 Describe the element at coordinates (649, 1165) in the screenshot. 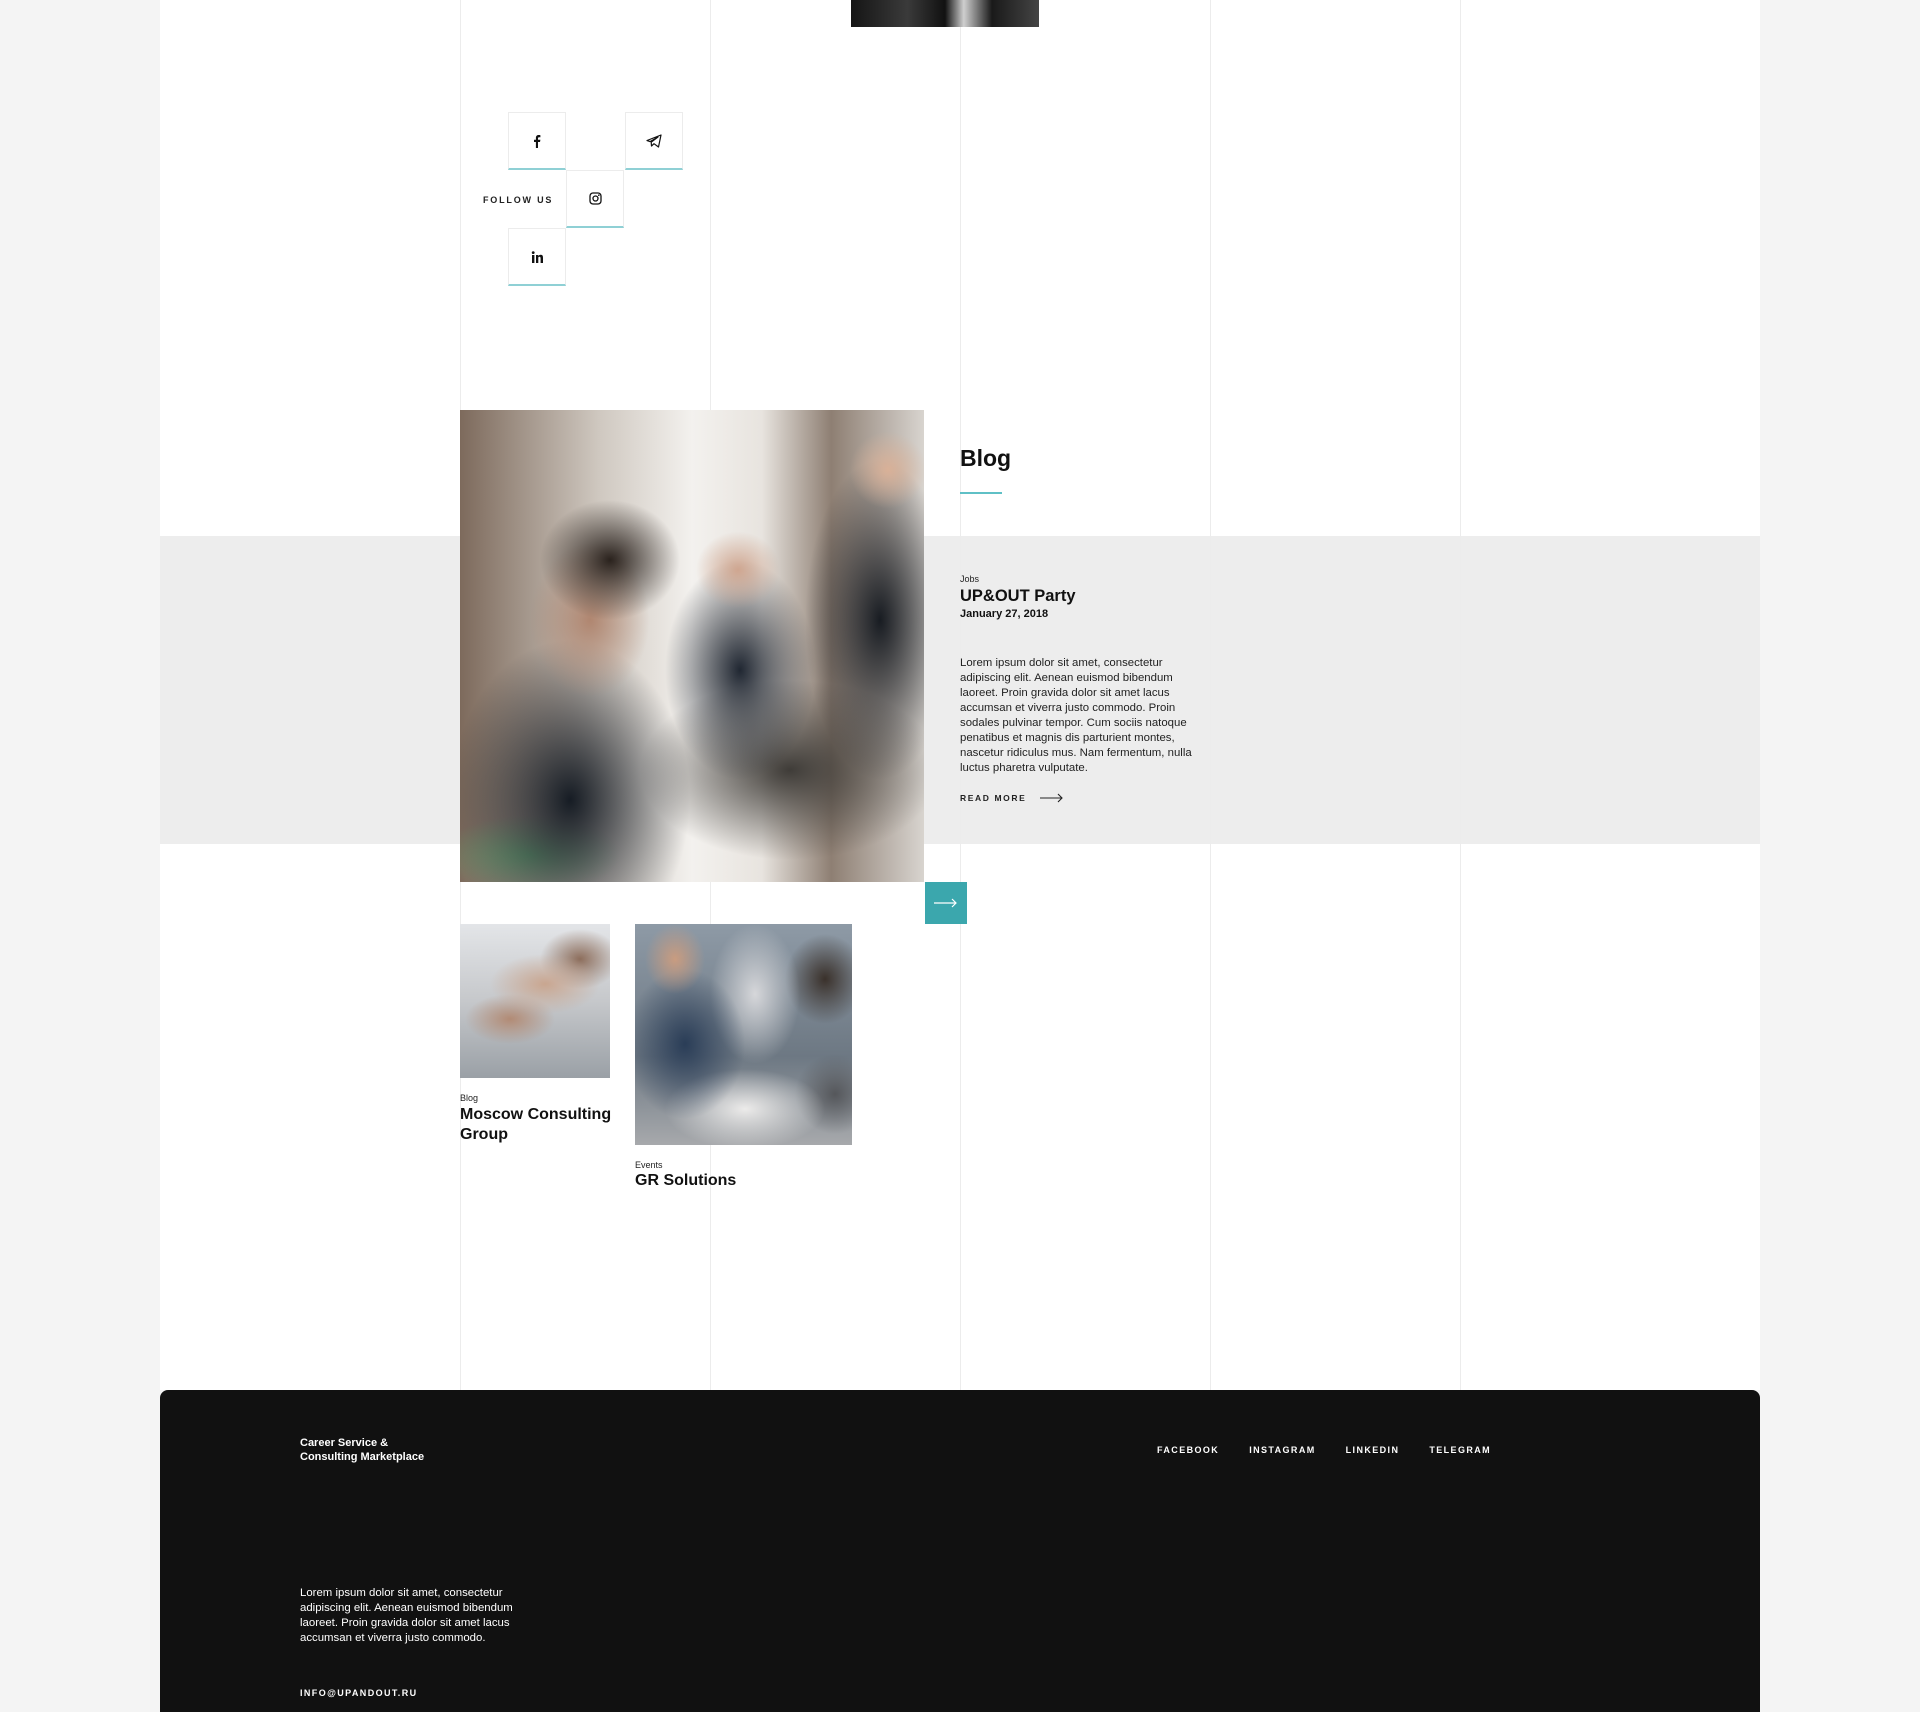

I see `post-card-category: Events` at that location.